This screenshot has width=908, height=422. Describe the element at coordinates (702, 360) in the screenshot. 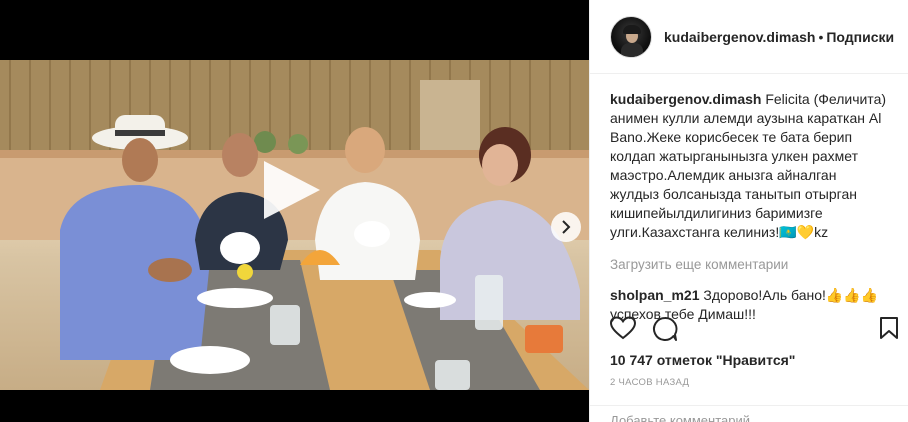

I see `likes-count: 10 747 отметок "Нравится"` at that location.